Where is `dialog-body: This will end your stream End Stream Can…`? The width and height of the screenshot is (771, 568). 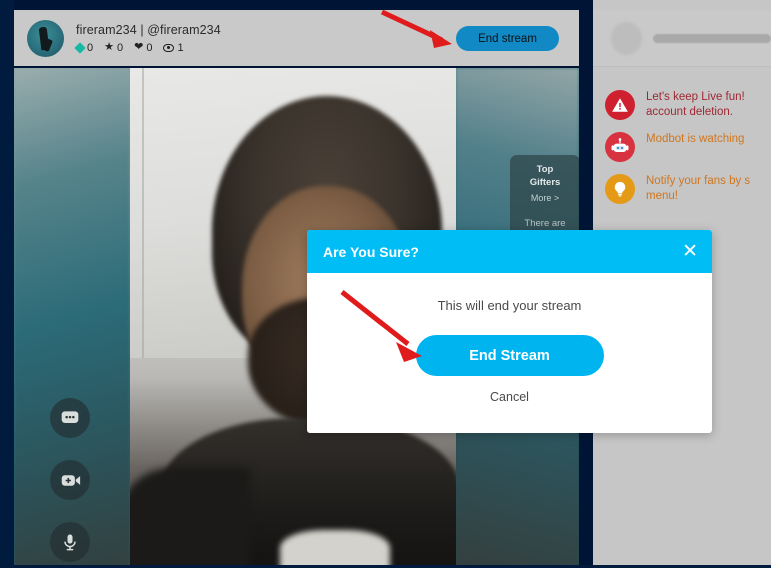 dialog-body: This will end your stream End Stream Can… is located at coordinates (509, 338).